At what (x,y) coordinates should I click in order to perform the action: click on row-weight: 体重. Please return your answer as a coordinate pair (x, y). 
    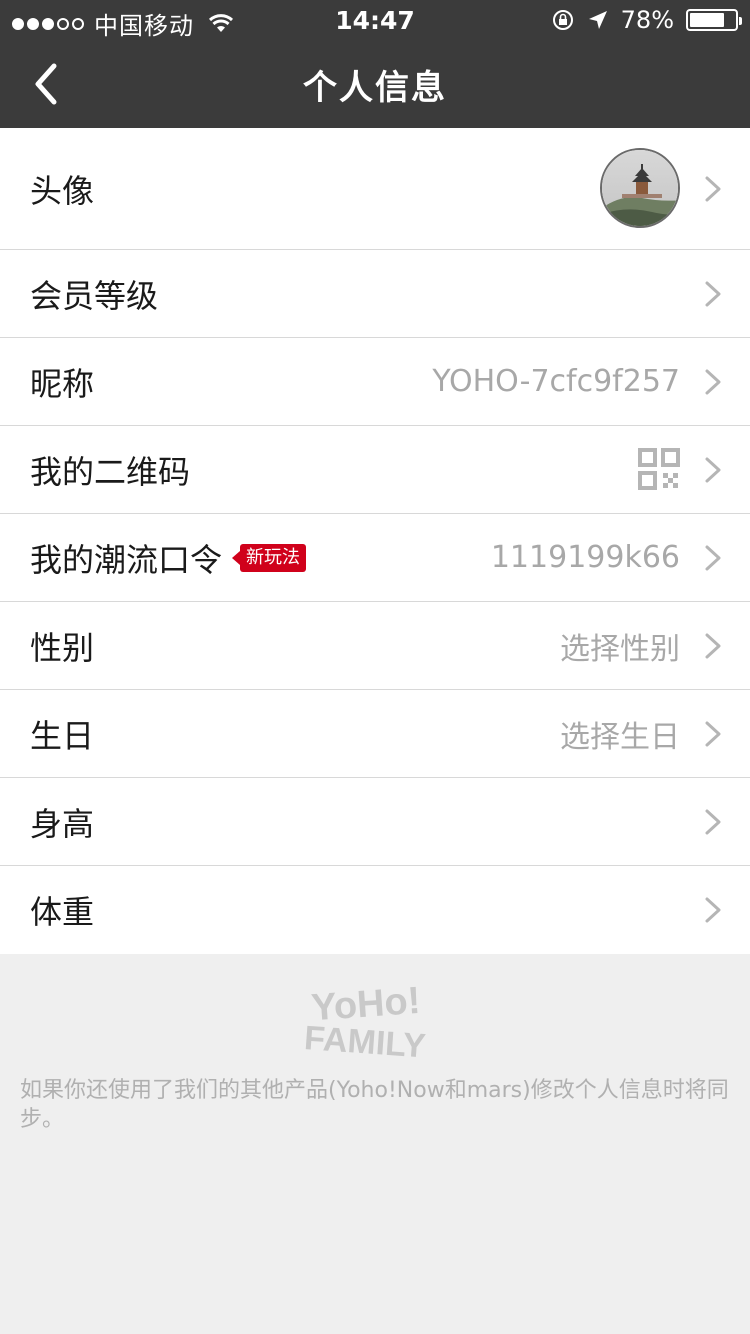
    Looking at the image, I should click on (375, 910).